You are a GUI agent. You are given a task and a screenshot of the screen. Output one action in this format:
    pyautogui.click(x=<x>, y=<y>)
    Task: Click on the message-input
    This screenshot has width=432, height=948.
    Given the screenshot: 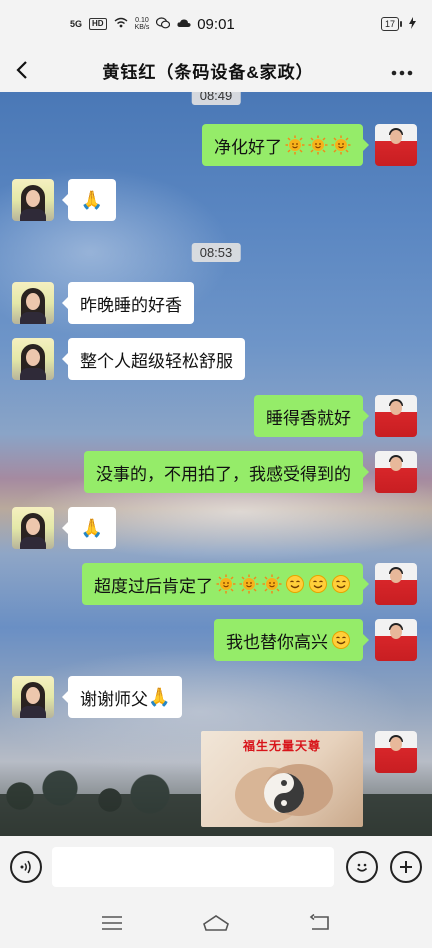 What is the action you would take?
    pyautogui.click(x=193, y=867)
    